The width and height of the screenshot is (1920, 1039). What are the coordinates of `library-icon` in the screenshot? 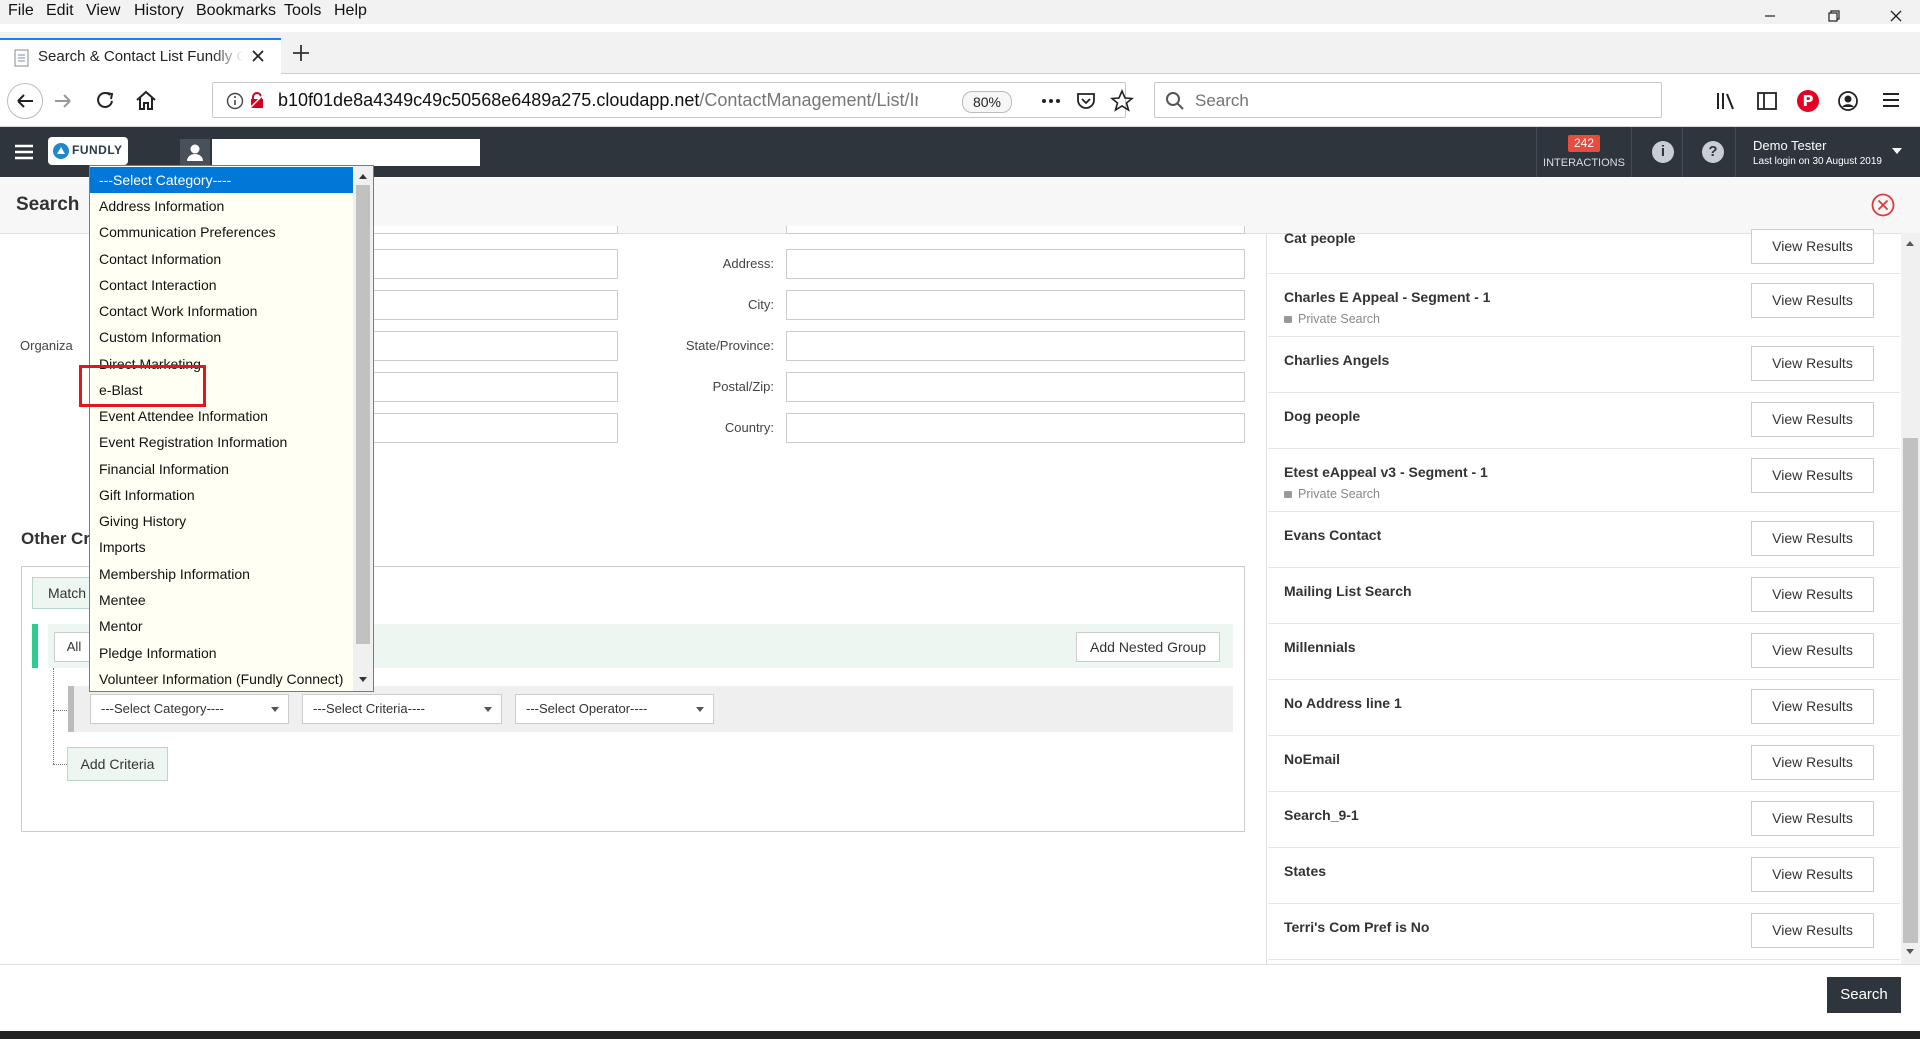 It's located at (1726, 101).